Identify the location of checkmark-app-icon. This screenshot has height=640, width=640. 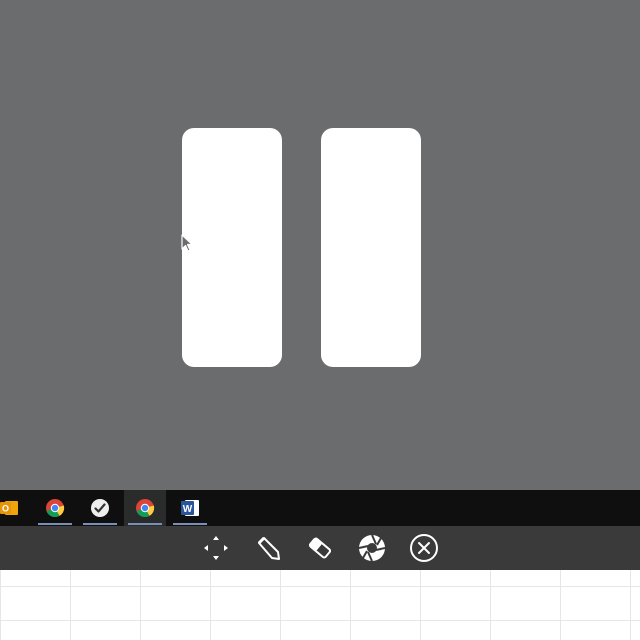
(100, 508).